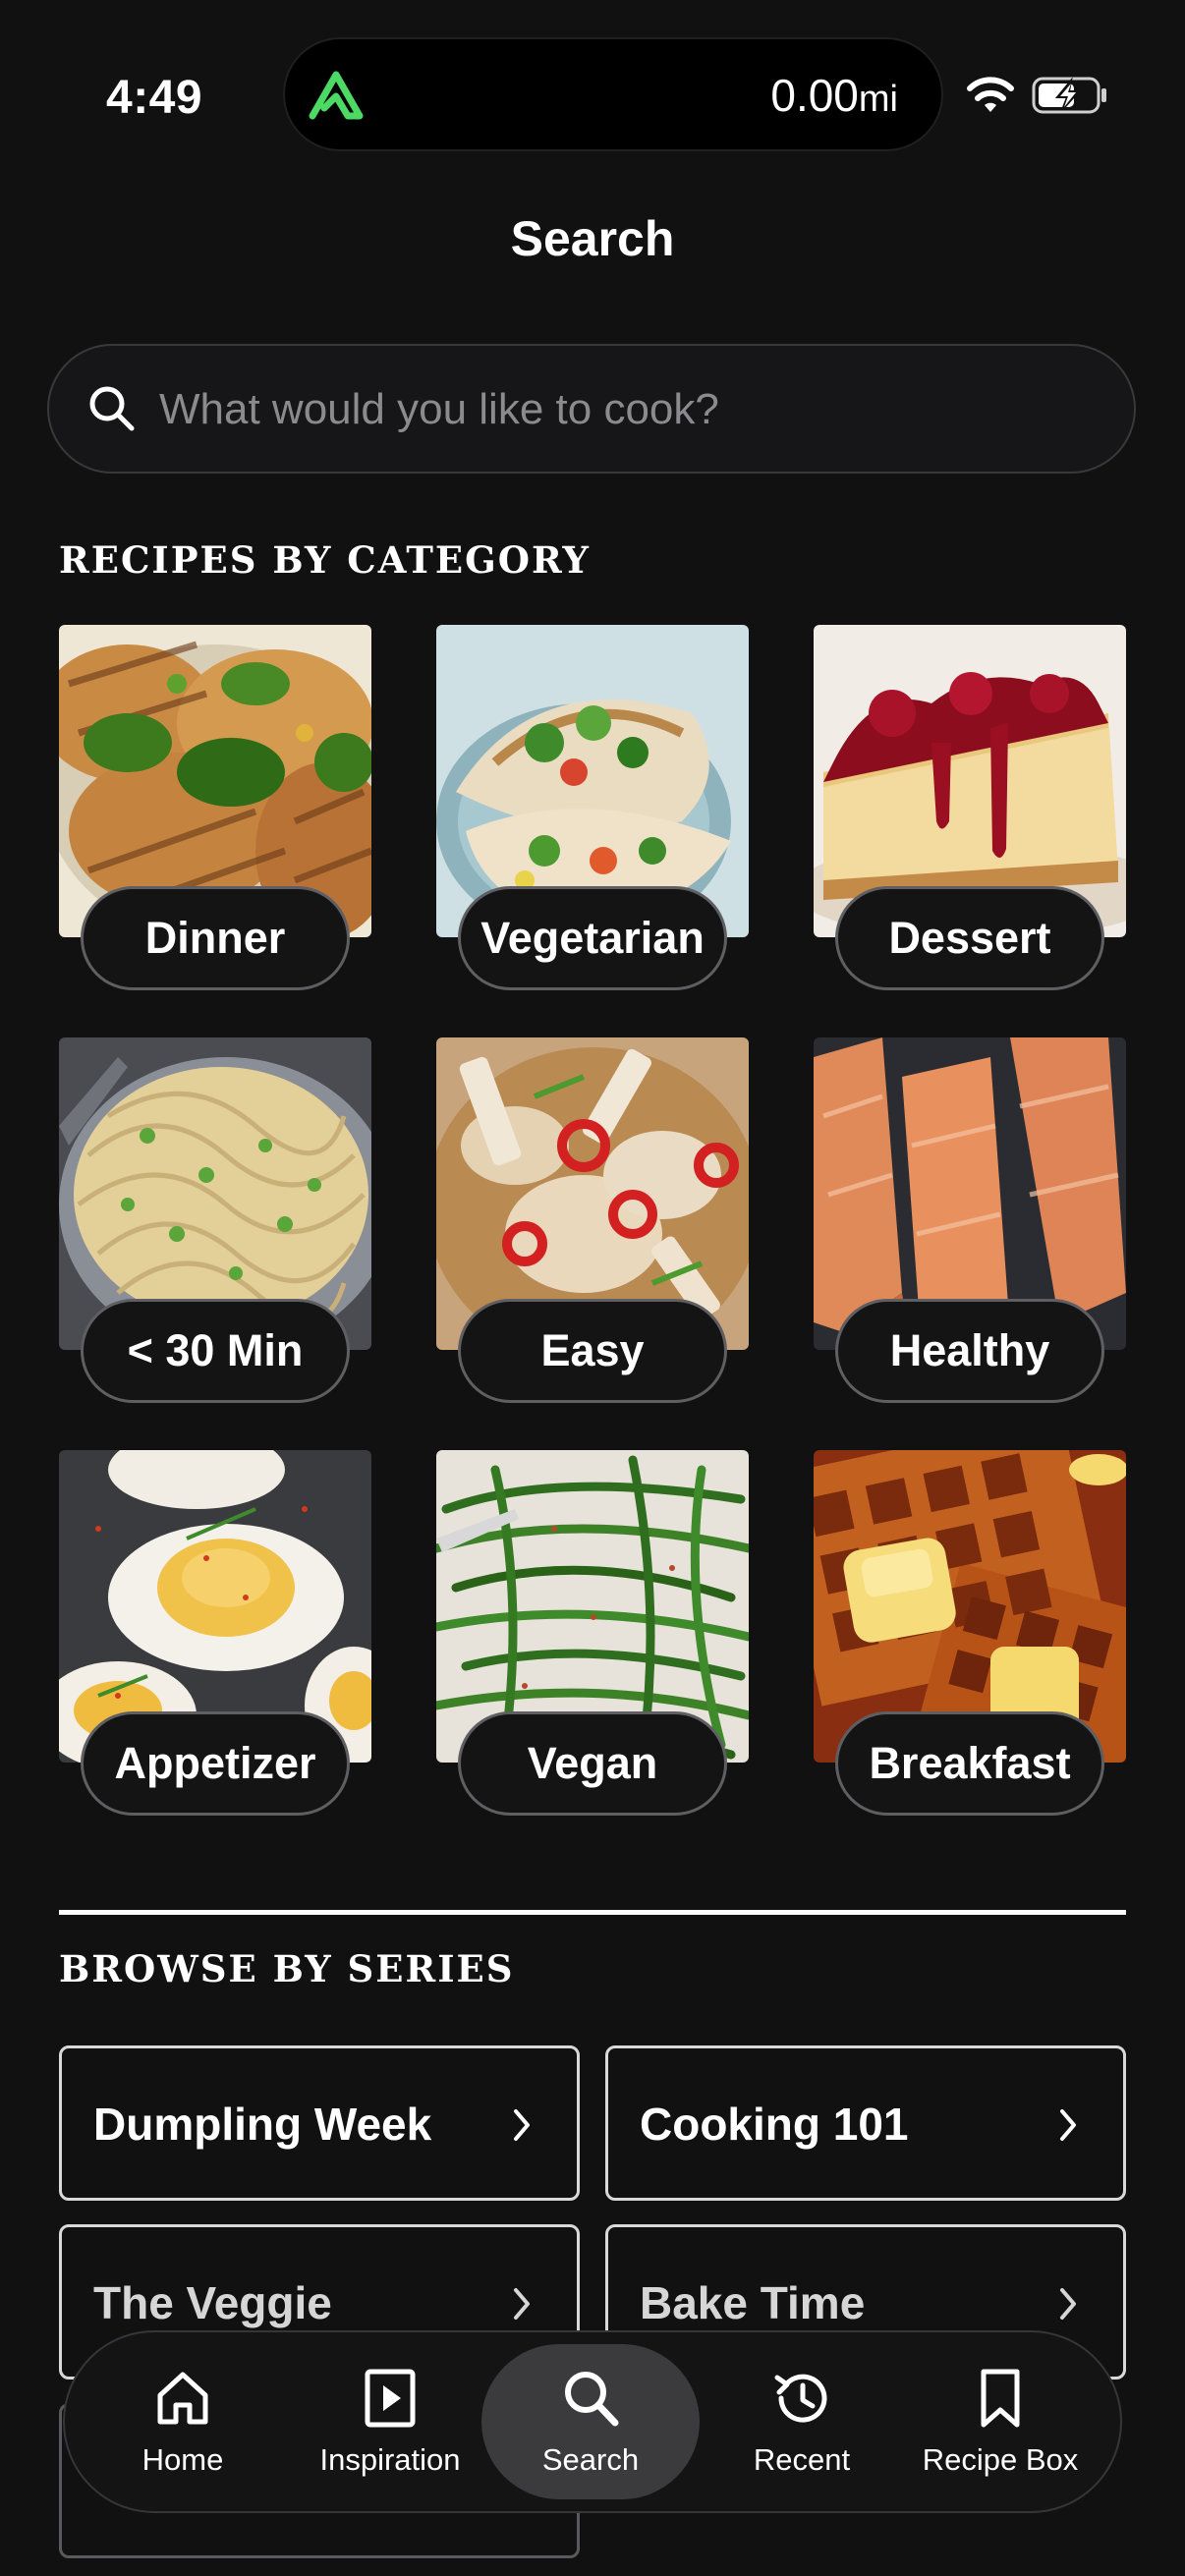 Image resolution: width=1185 pixels, height=2576 pixels. What do you see at coordinates (970, 938) in the screenshot?
I see `category-label: Dessert` at bounding box center [970, 938].